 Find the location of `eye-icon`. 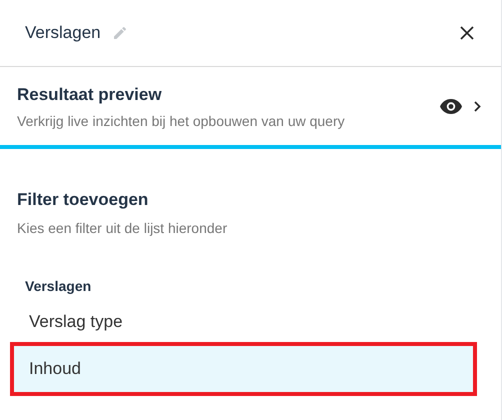

eye-icon is located at coordinates (451, 106).